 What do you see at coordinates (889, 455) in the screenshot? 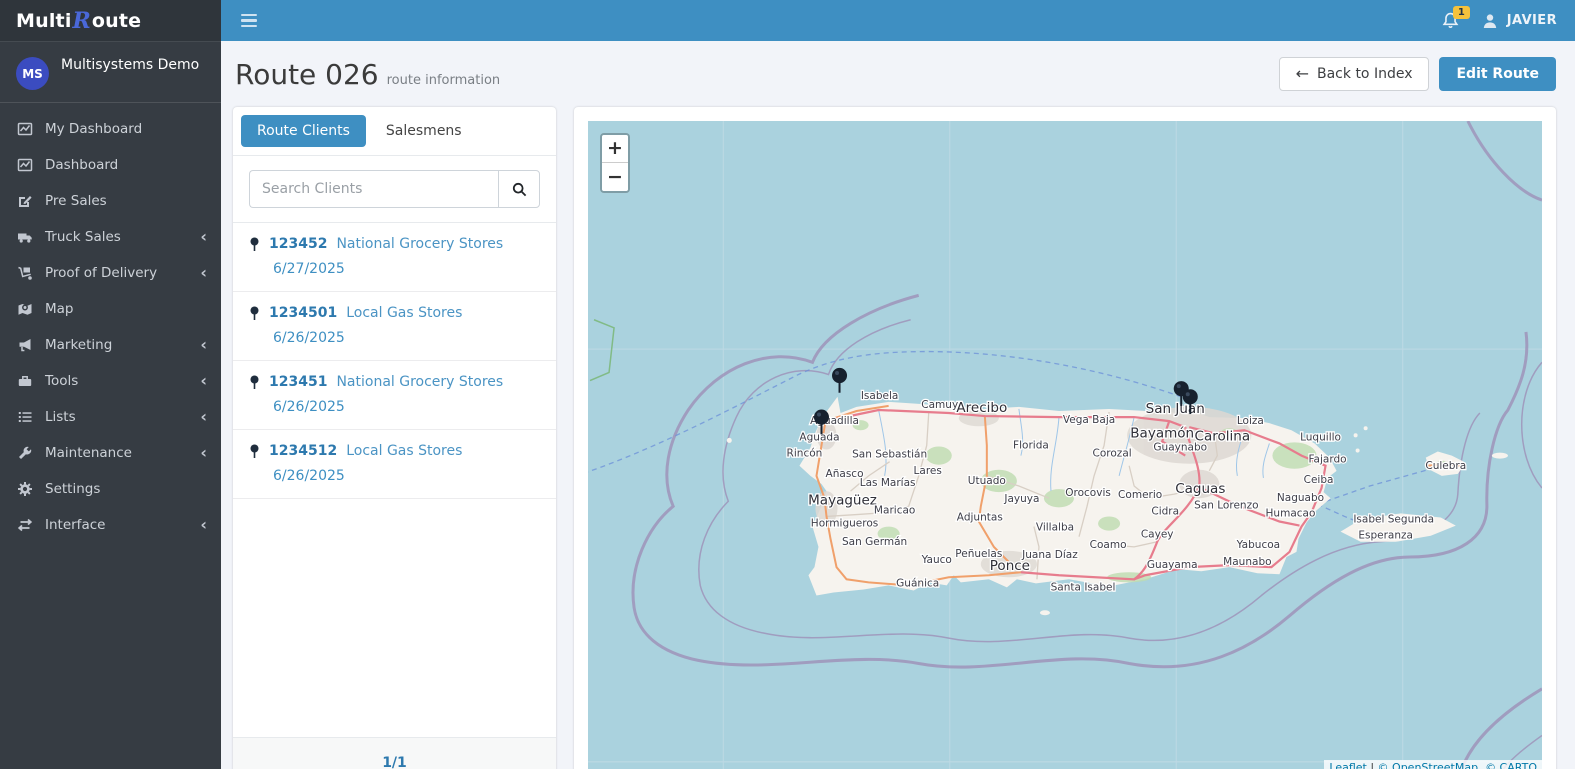
I see `map-town-label: San Sebastián` at bounding box center [889, 455].